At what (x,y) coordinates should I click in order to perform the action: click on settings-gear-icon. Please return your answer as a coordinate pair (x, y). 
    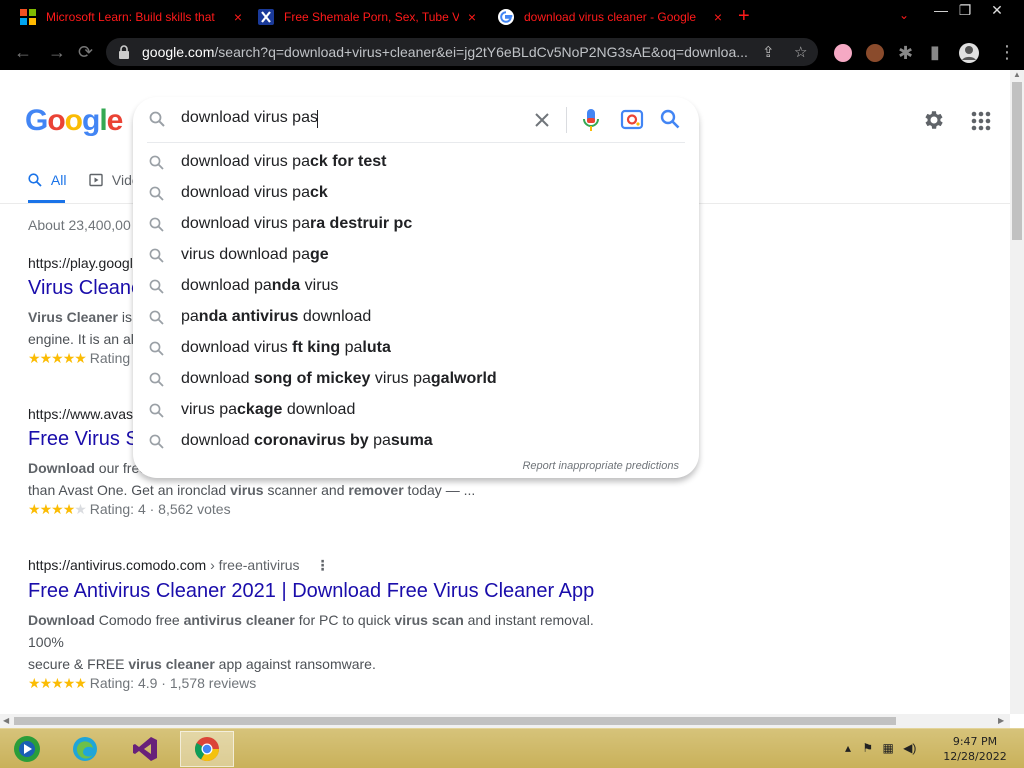
    Looking at the image, I should click on (934, 120).